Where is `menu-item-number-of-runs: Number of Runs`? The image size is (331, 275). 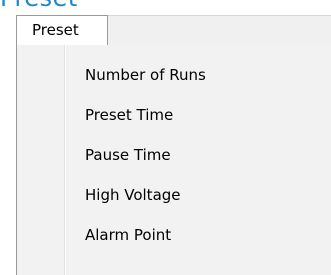
menu-item-number-of-runs: Number of Runs is located at coordinates (198, 75).